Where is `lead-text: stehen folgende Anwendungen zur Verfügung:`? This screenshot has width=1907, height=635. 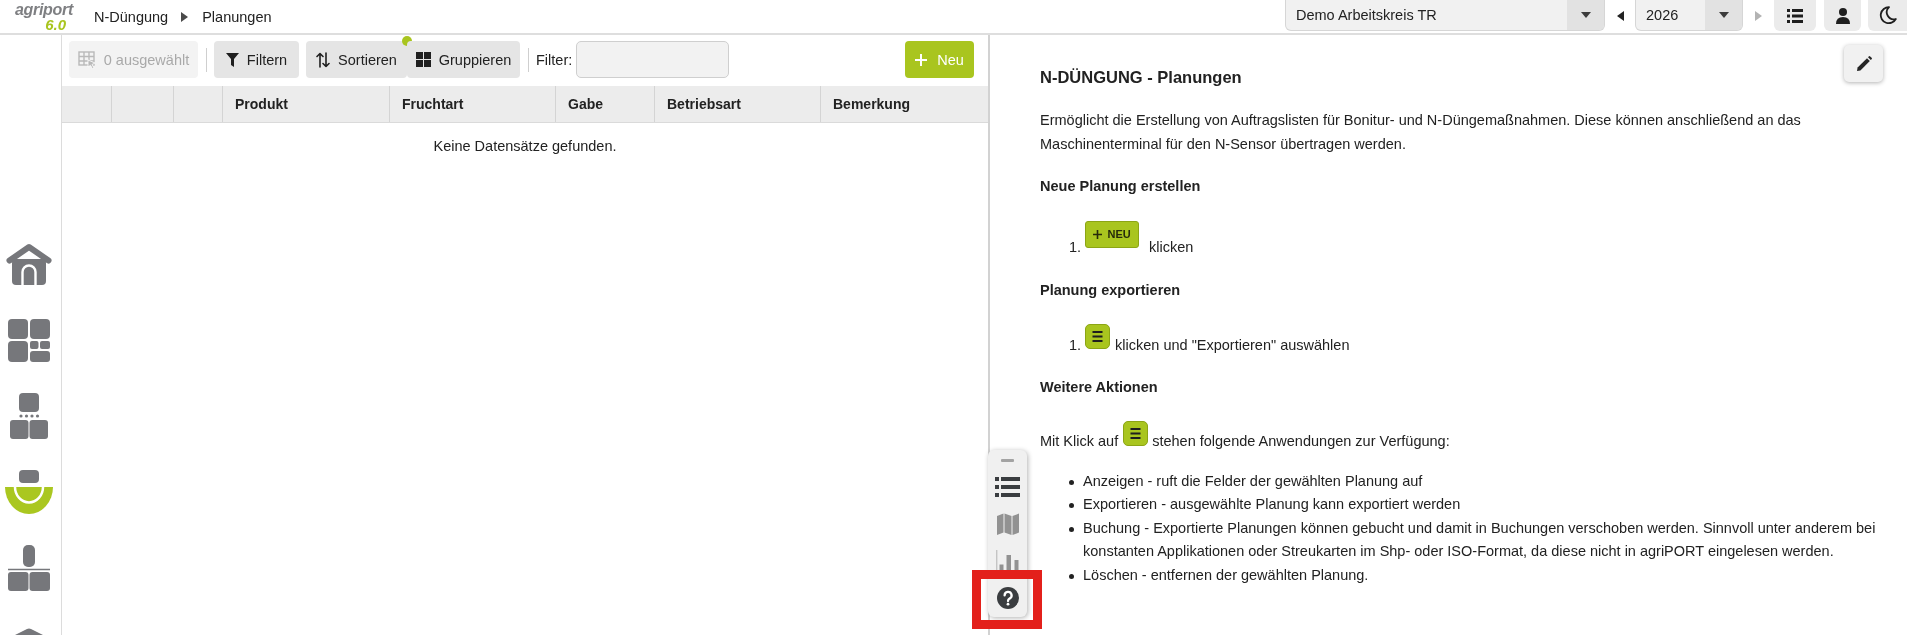 lead-text: stehen folgende Anwendungen zur Verfügung: is located at coordinates (1301, 441).